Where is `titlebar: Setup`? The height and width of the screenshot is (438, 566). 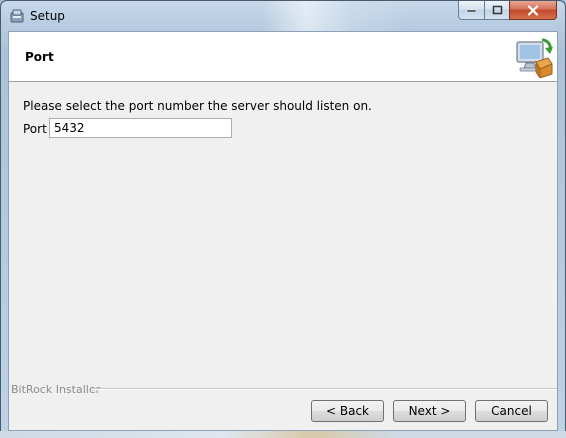
titlebar: Setup is located at coordinates (283, 16).